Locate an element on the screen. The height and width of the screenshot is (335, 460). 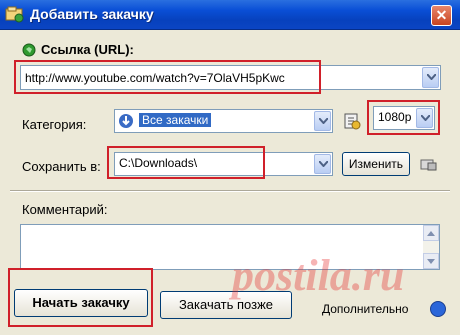
scroll-up-button is located at coordinates (431, 233).